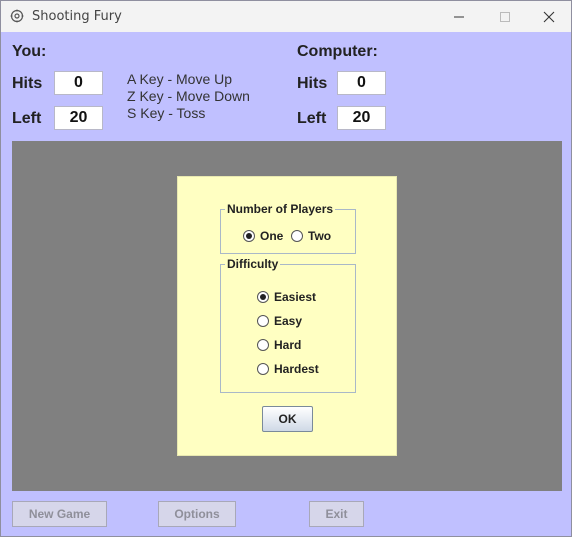 The height and width of the screenshot is (537, 572). I want to click on key-instruction-toss: S Key - Toss, so click(166, 113).